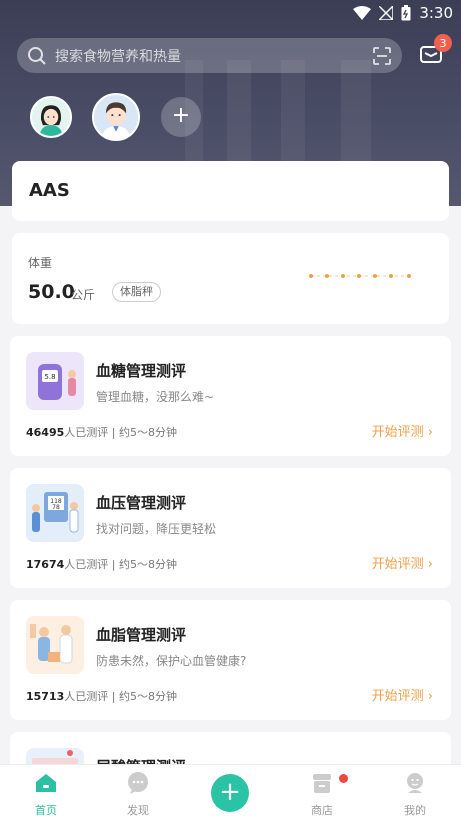 The image size is (461, 819). Describe the element at coordinates (230, 13) in the screenshot. I see `status-bar: 3:30` at that location.